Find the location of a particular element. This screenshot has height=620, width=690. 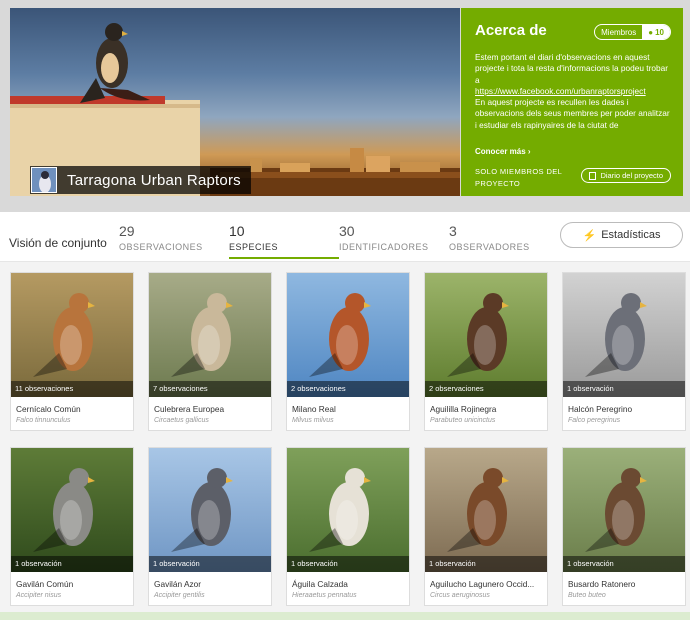

species-common-name: Águila Calzada is located at coordinates (320, 584).